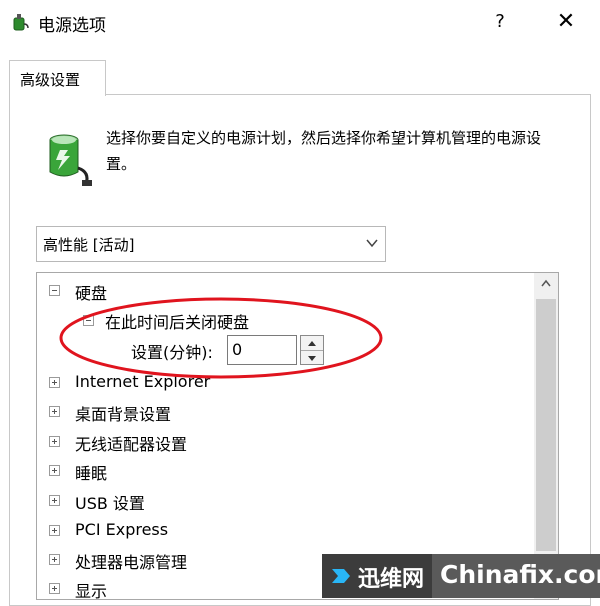  I want to click on power-options-icon, so click(21, 22).